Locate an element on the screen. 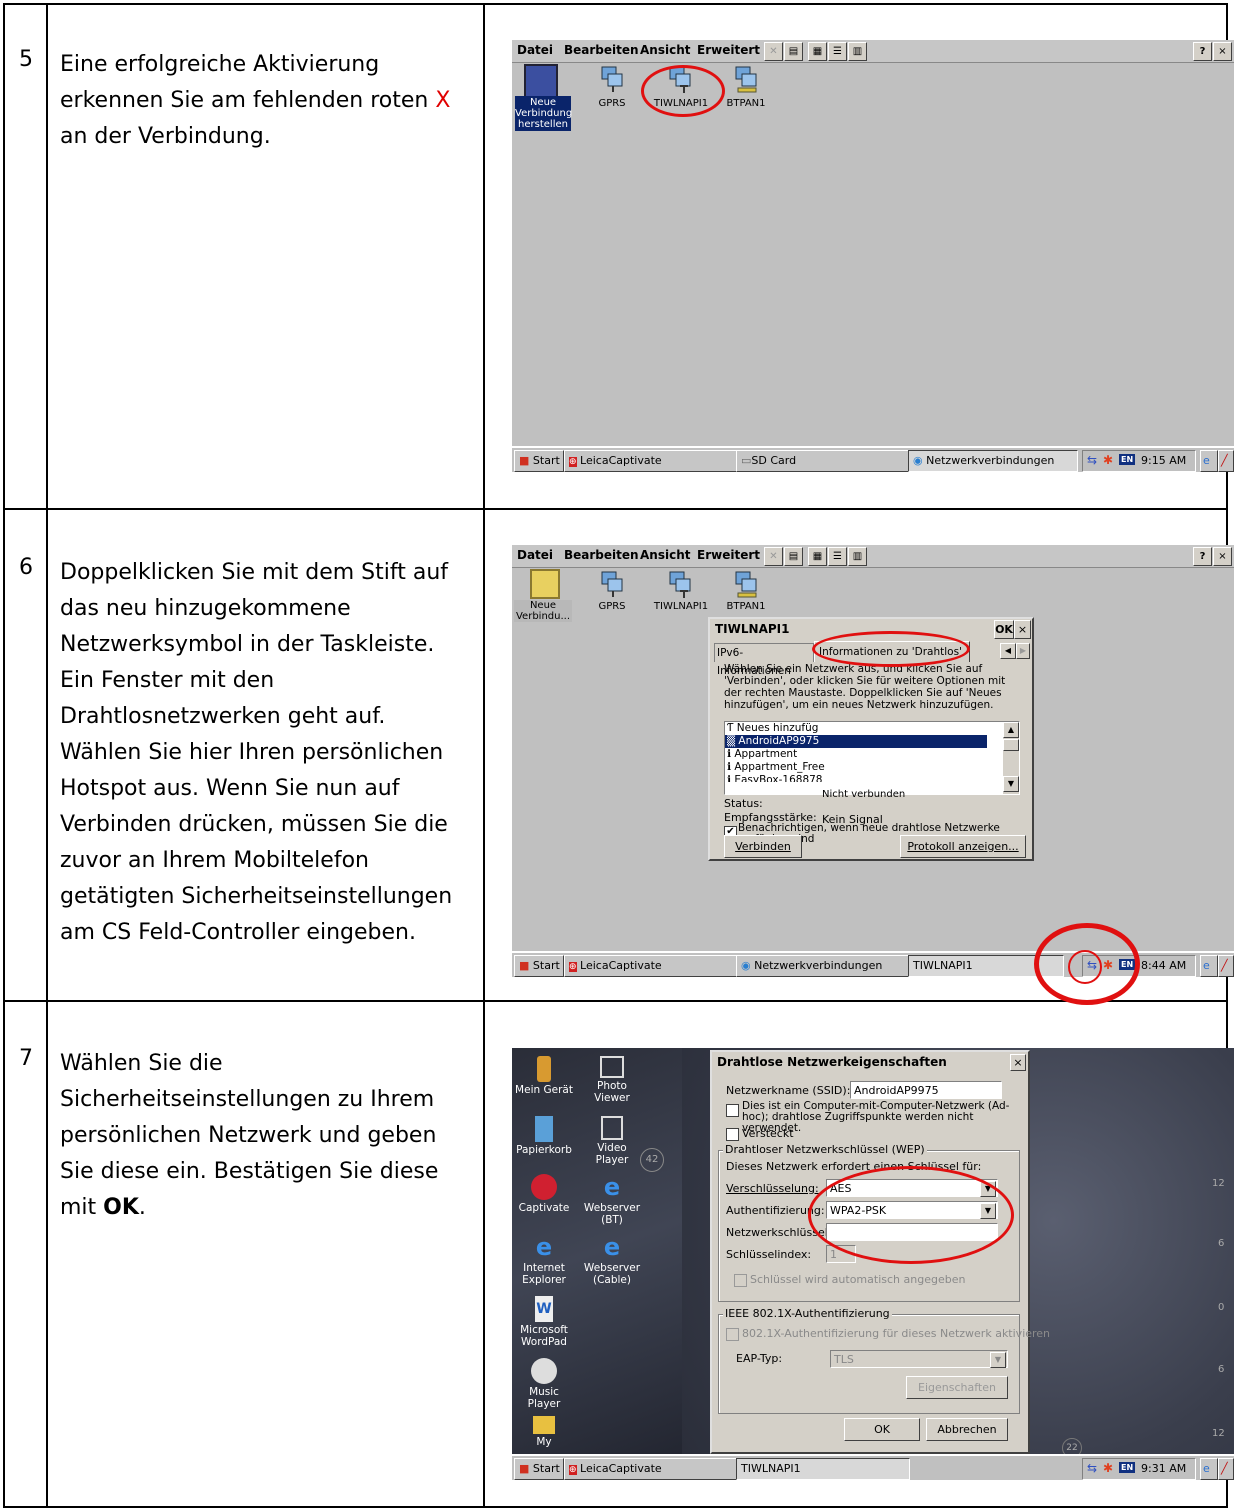 The width and height of the screenshot is (1246, 1510). desktop-icon-label: Microsoft WordPad is located at coordinates (544, 1336).